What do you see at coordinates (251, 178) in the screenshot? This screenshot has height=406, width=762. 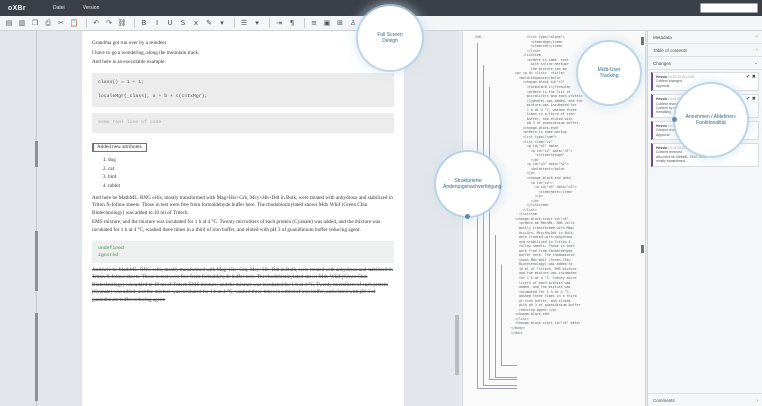 I see `list-item: bird` at bounding box center [251, 178].